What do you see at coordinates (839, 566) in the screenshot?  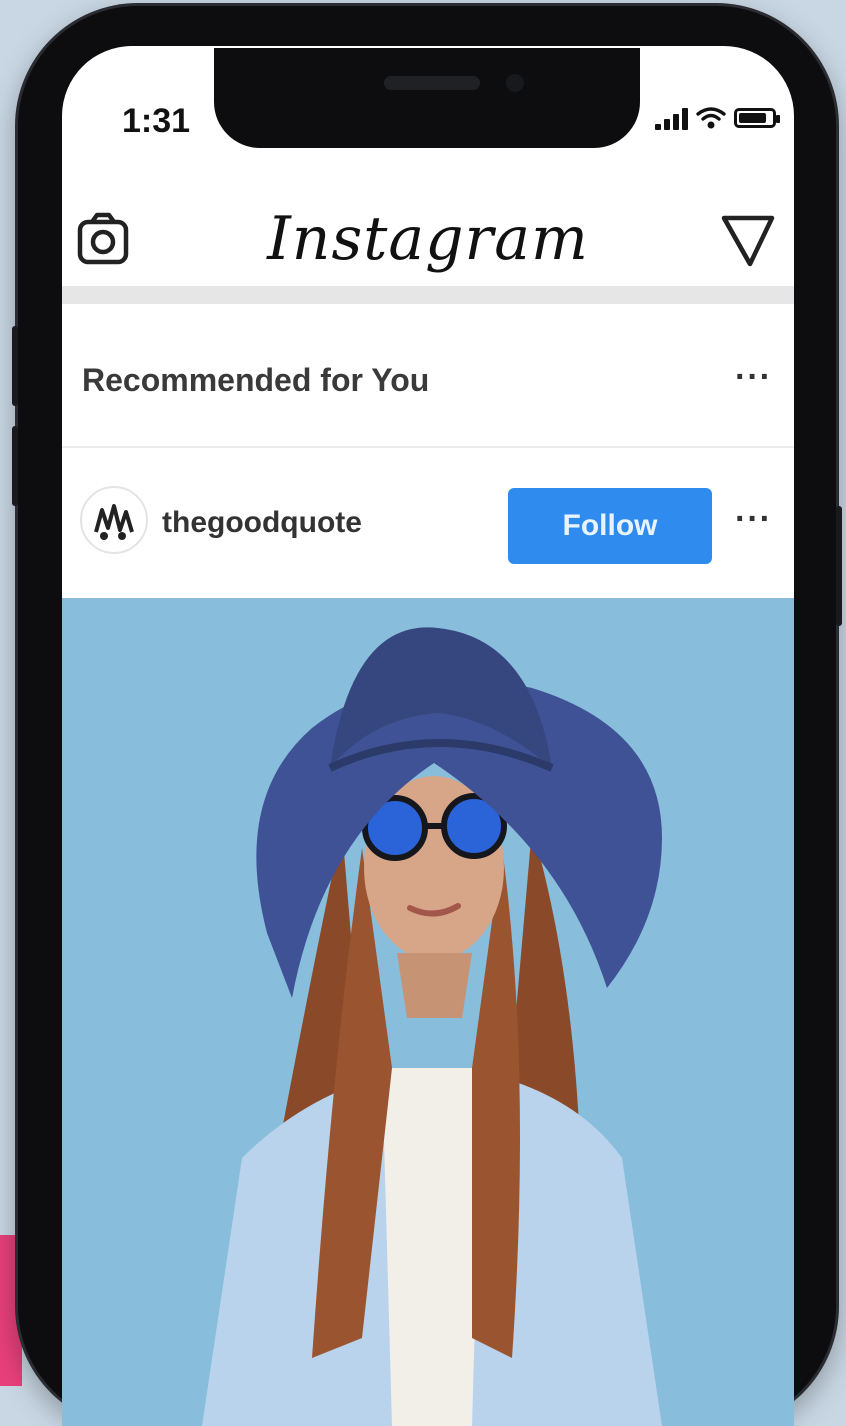 I see `power-button` at bounding box center [839, 566].